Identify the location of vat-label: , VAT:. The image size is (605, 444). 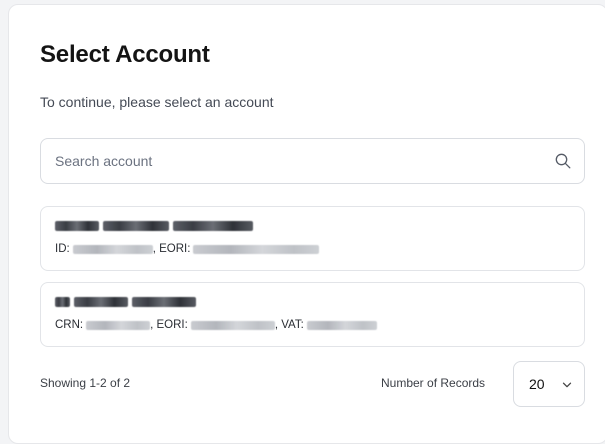
(289, 325).